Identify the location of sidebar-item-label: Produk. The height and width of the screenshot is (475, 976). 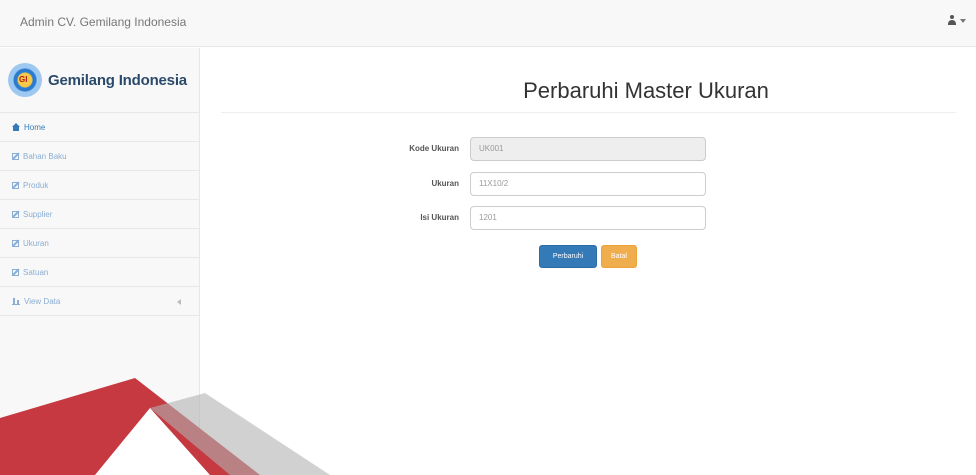
(36, 185).